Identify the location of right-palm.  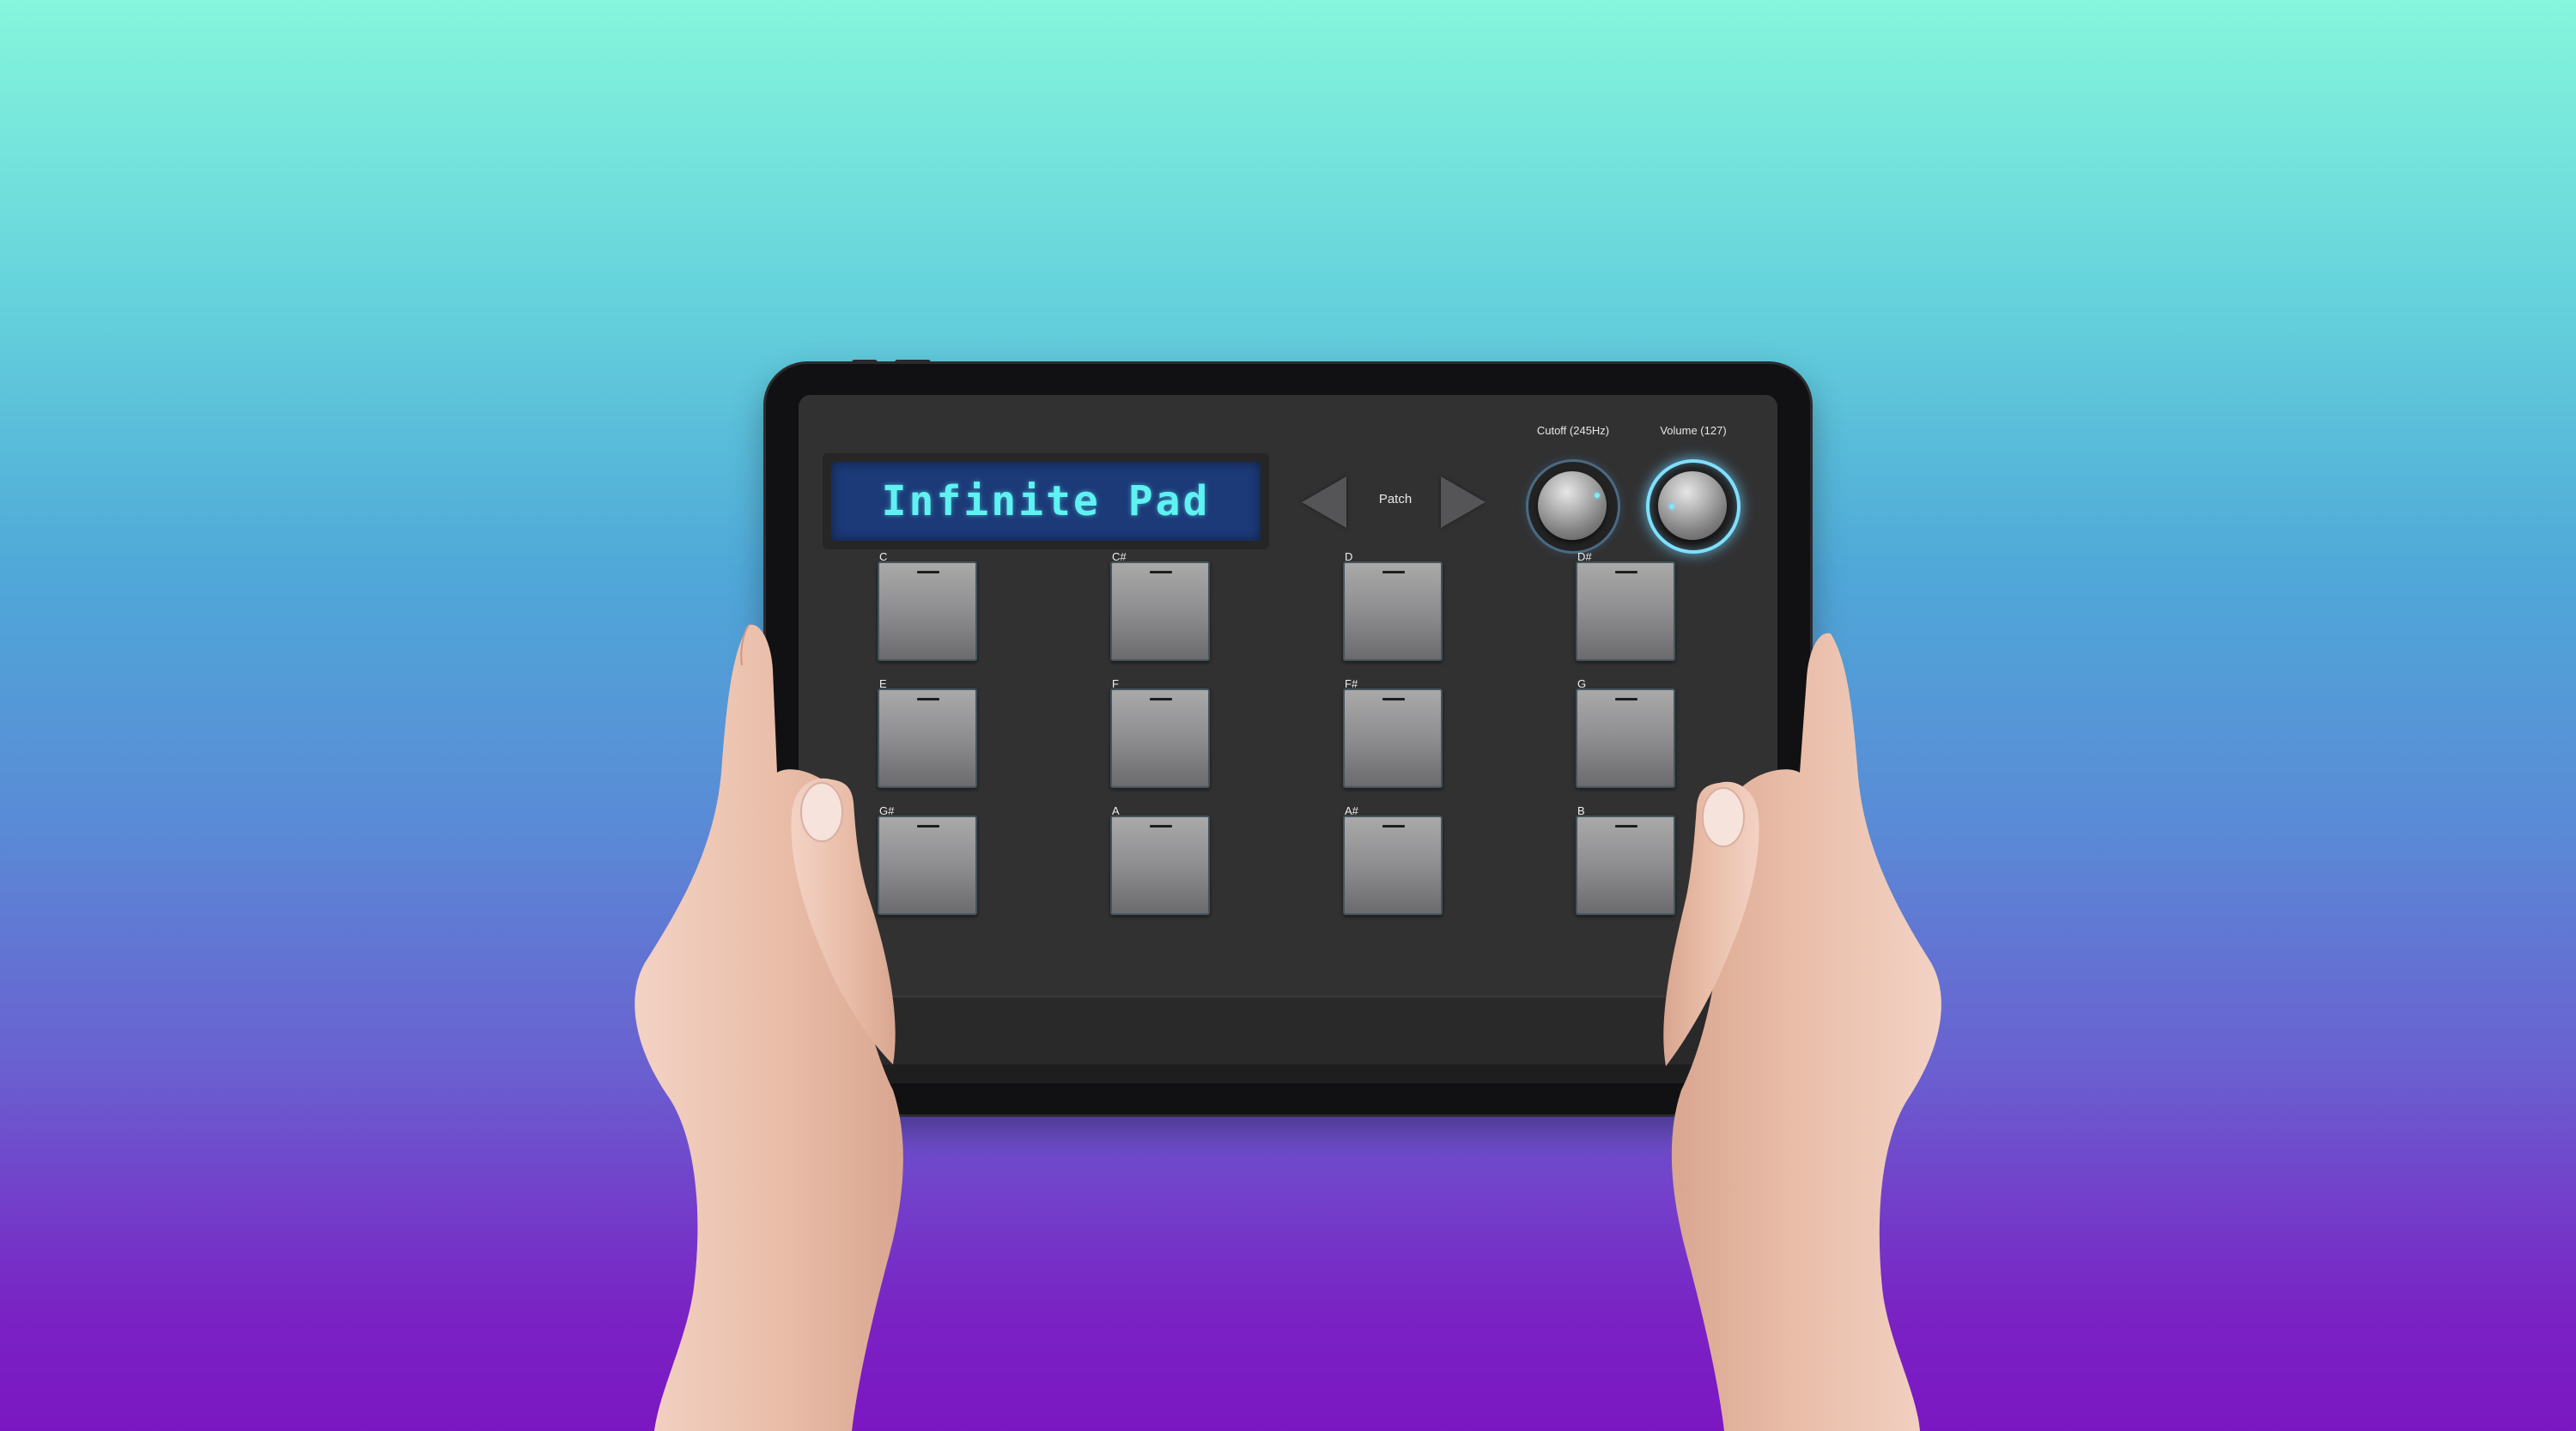
(1806, 1032).